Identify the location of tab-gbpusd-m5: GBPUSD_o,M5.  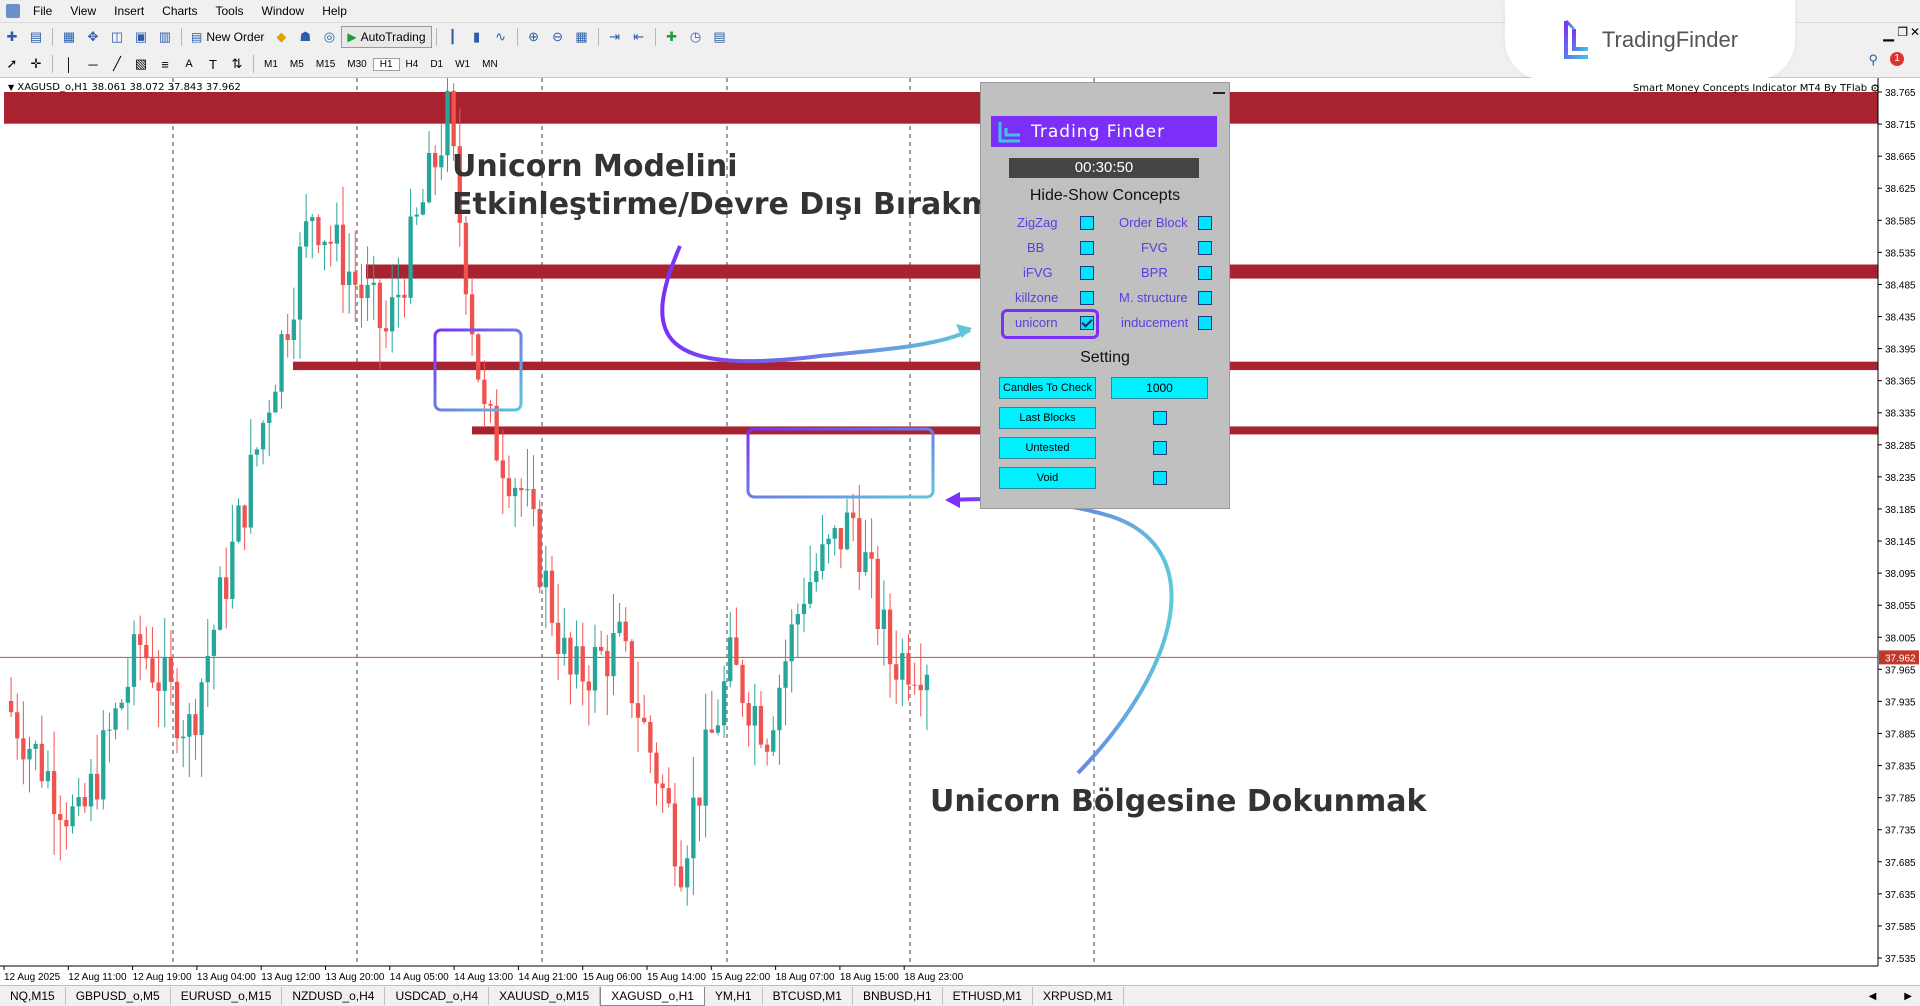
(118, 996).